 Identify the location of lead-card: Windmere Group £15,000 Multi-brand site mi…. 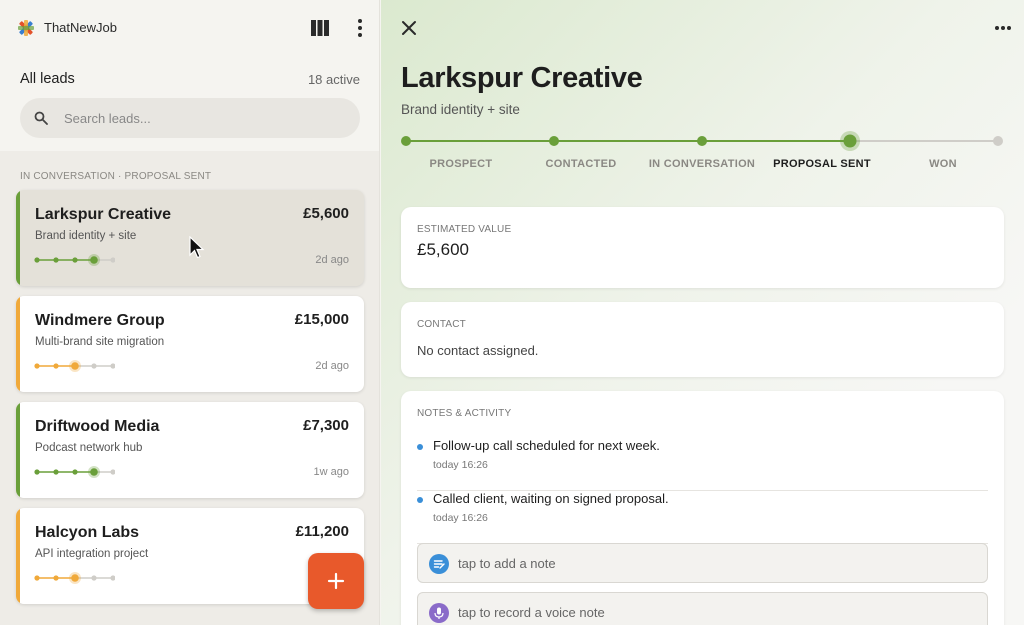
(190, 344).